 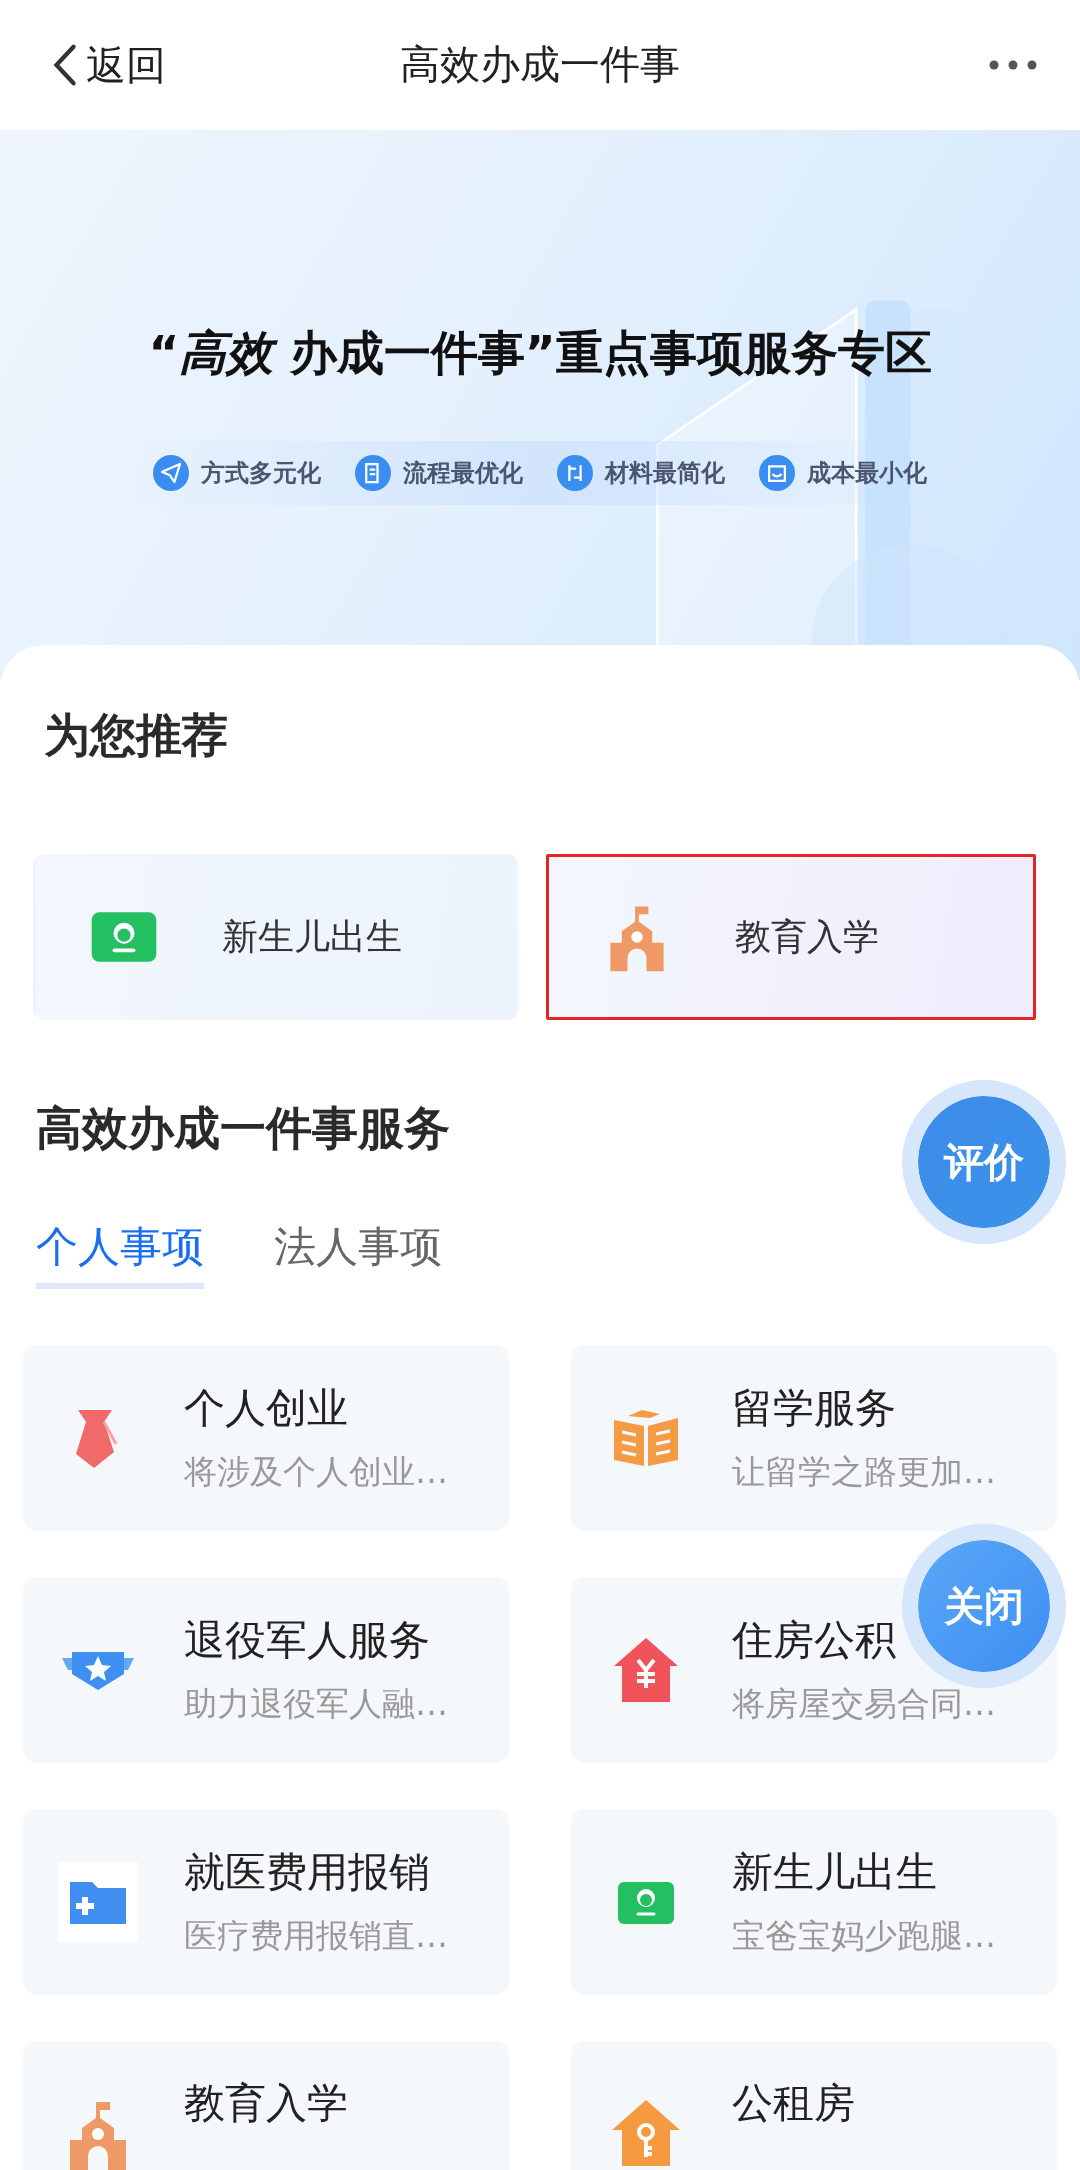 I want to click on more-icon, so click(x=1013, y=65).